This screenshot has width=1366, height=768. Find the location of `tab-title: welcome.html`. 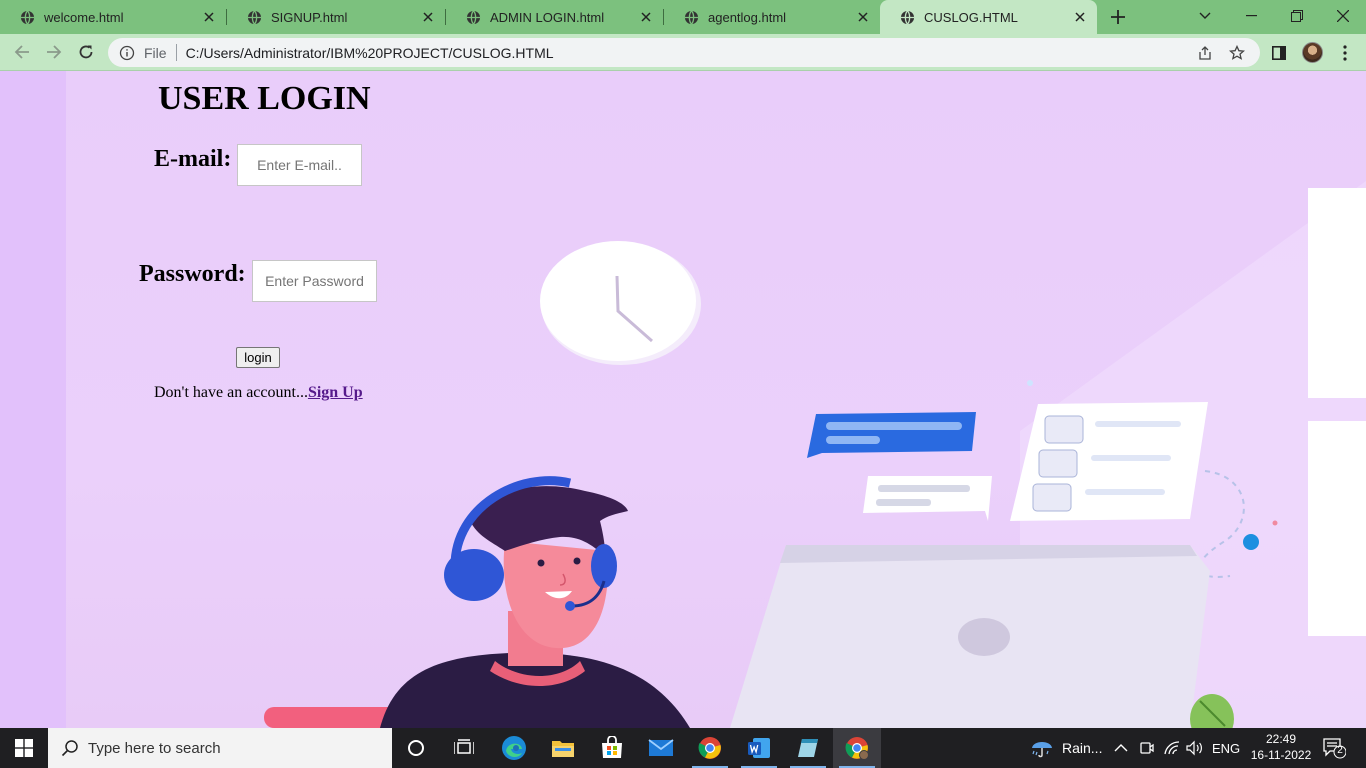

tab-title: welcome.html is located at coordinates (84, 17).